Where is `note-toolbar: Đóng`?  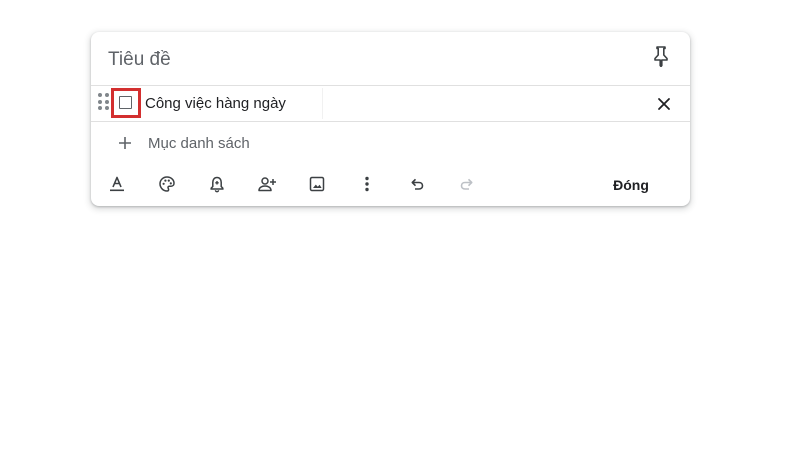
note-toolbar: Đóng is located at coordinates (390, 184).